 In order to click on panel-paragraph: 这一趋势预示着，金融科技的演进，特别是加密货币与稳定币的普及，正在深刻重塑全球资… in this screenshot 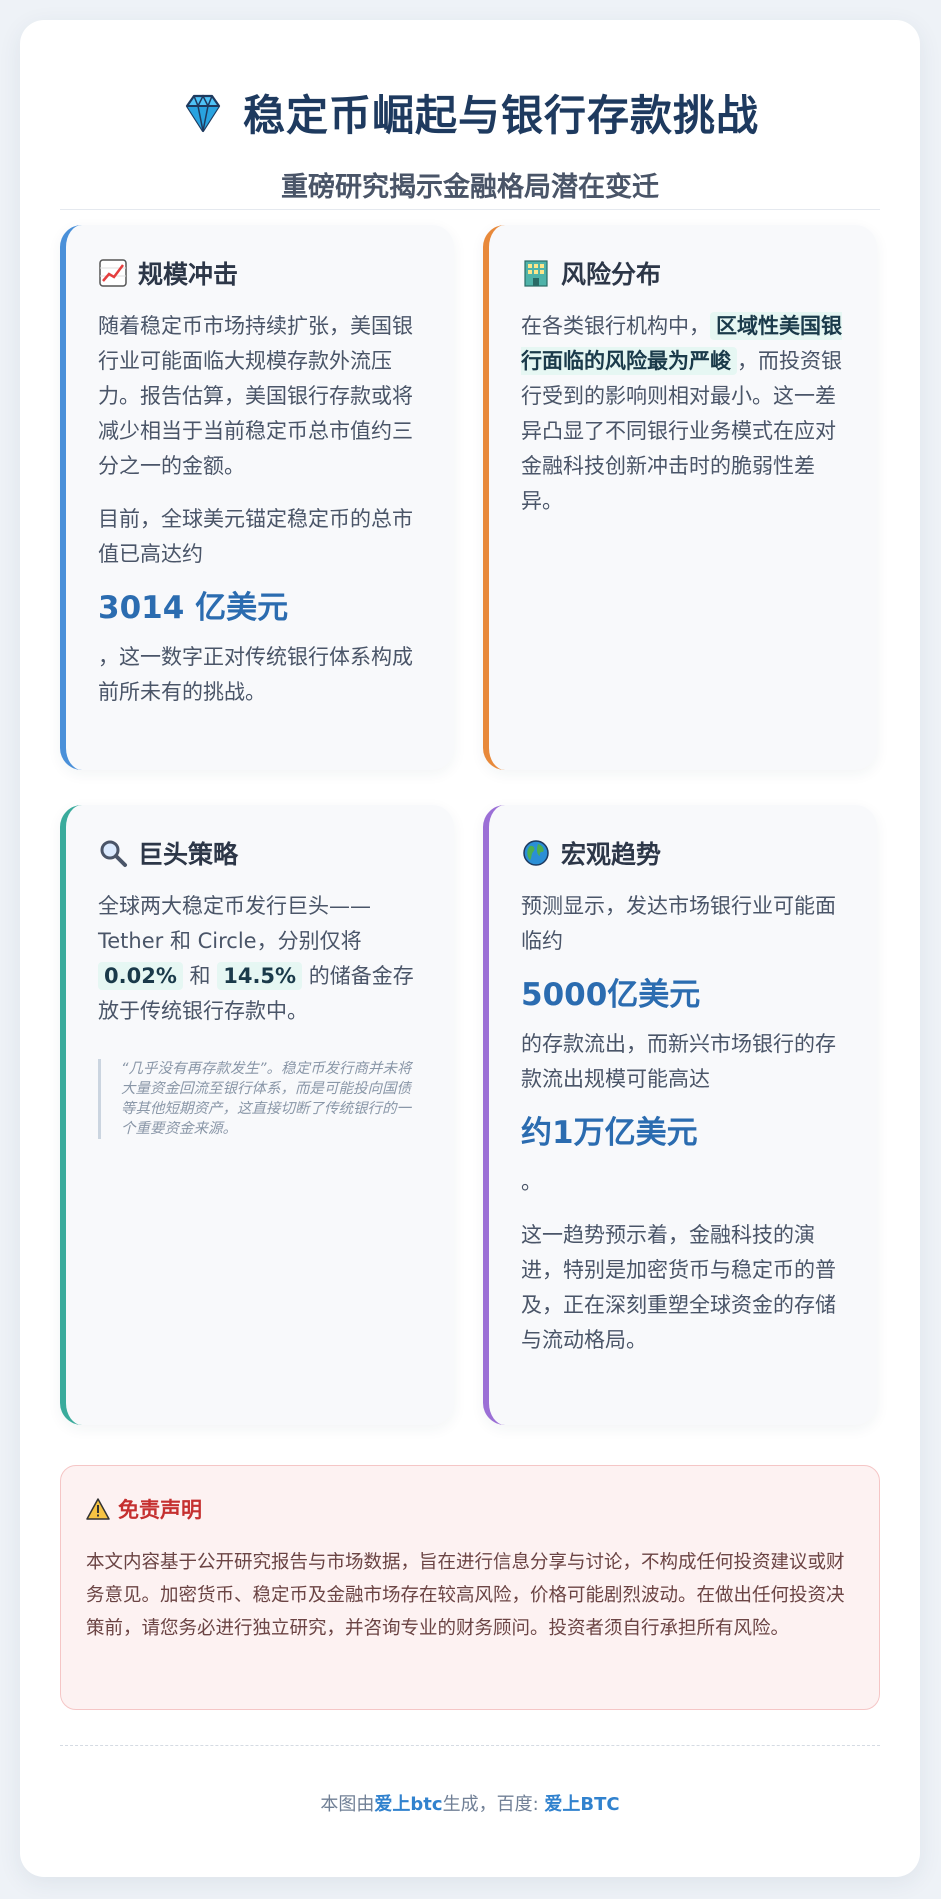, I will do `click(678, 1287)`.